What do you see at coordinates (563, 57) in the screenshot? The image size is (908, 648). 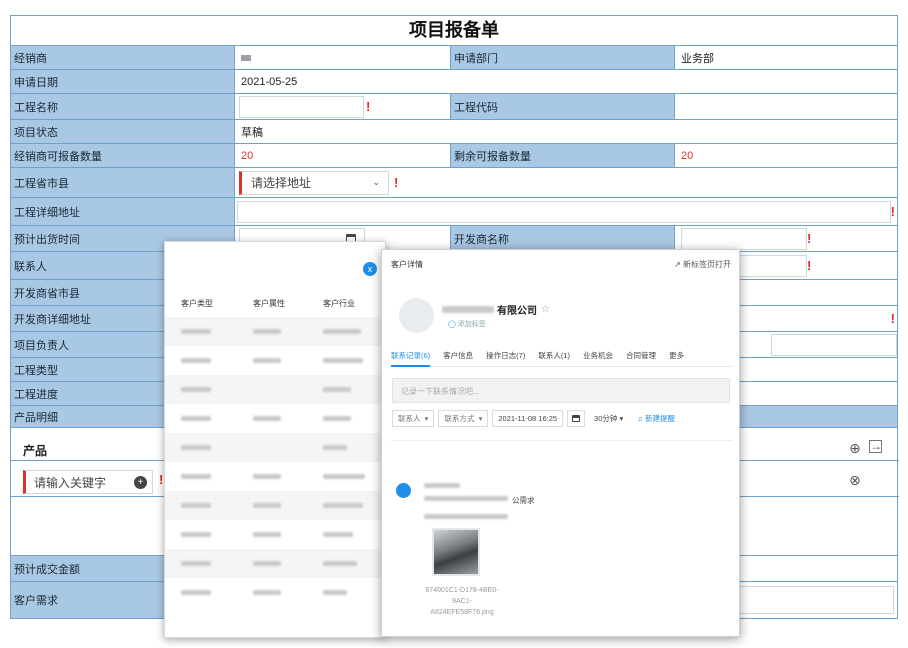 I see `dept-label: 申请部门` at bounding box center [563, 57].